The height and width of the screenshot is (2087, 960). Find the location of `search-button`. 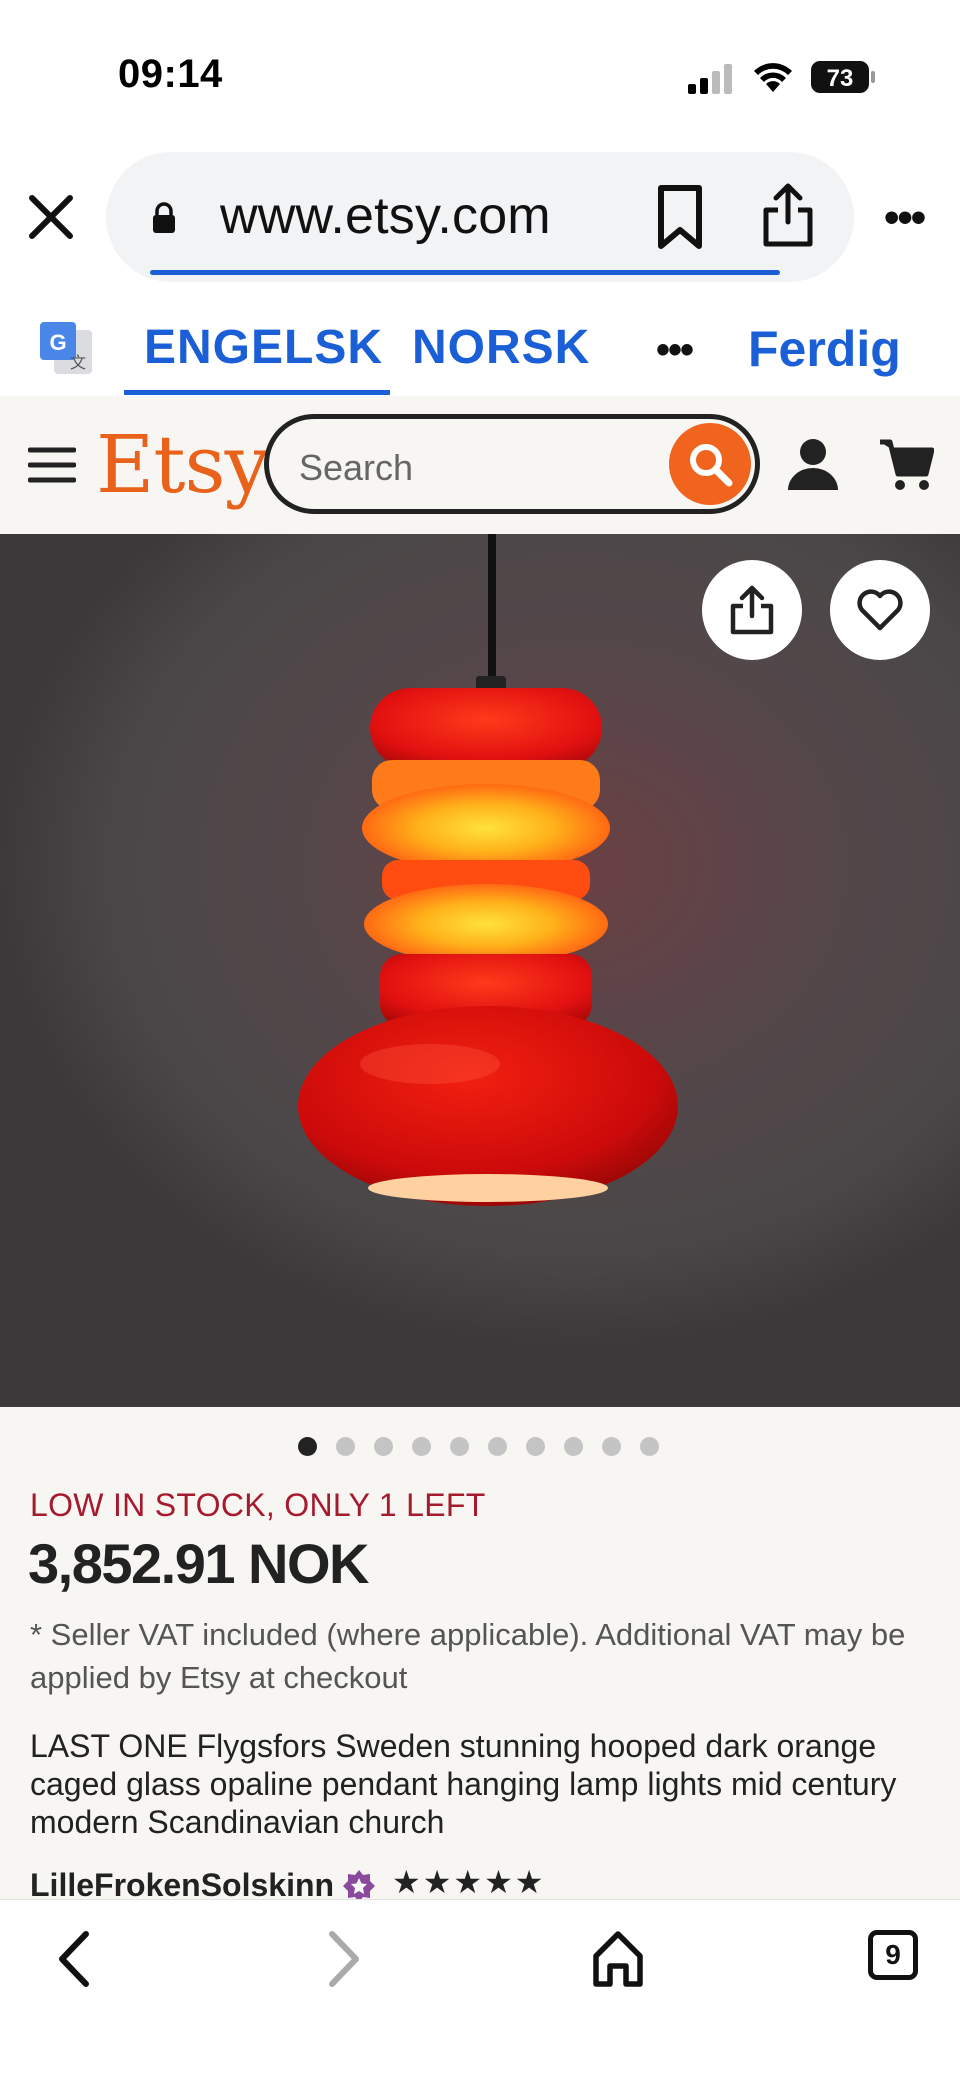

search-button is located at coordinates (710, 464).